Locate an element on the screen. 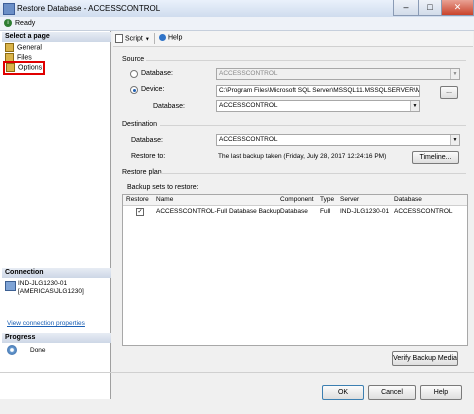  row-component: Database is located at coordinates (294, 211).